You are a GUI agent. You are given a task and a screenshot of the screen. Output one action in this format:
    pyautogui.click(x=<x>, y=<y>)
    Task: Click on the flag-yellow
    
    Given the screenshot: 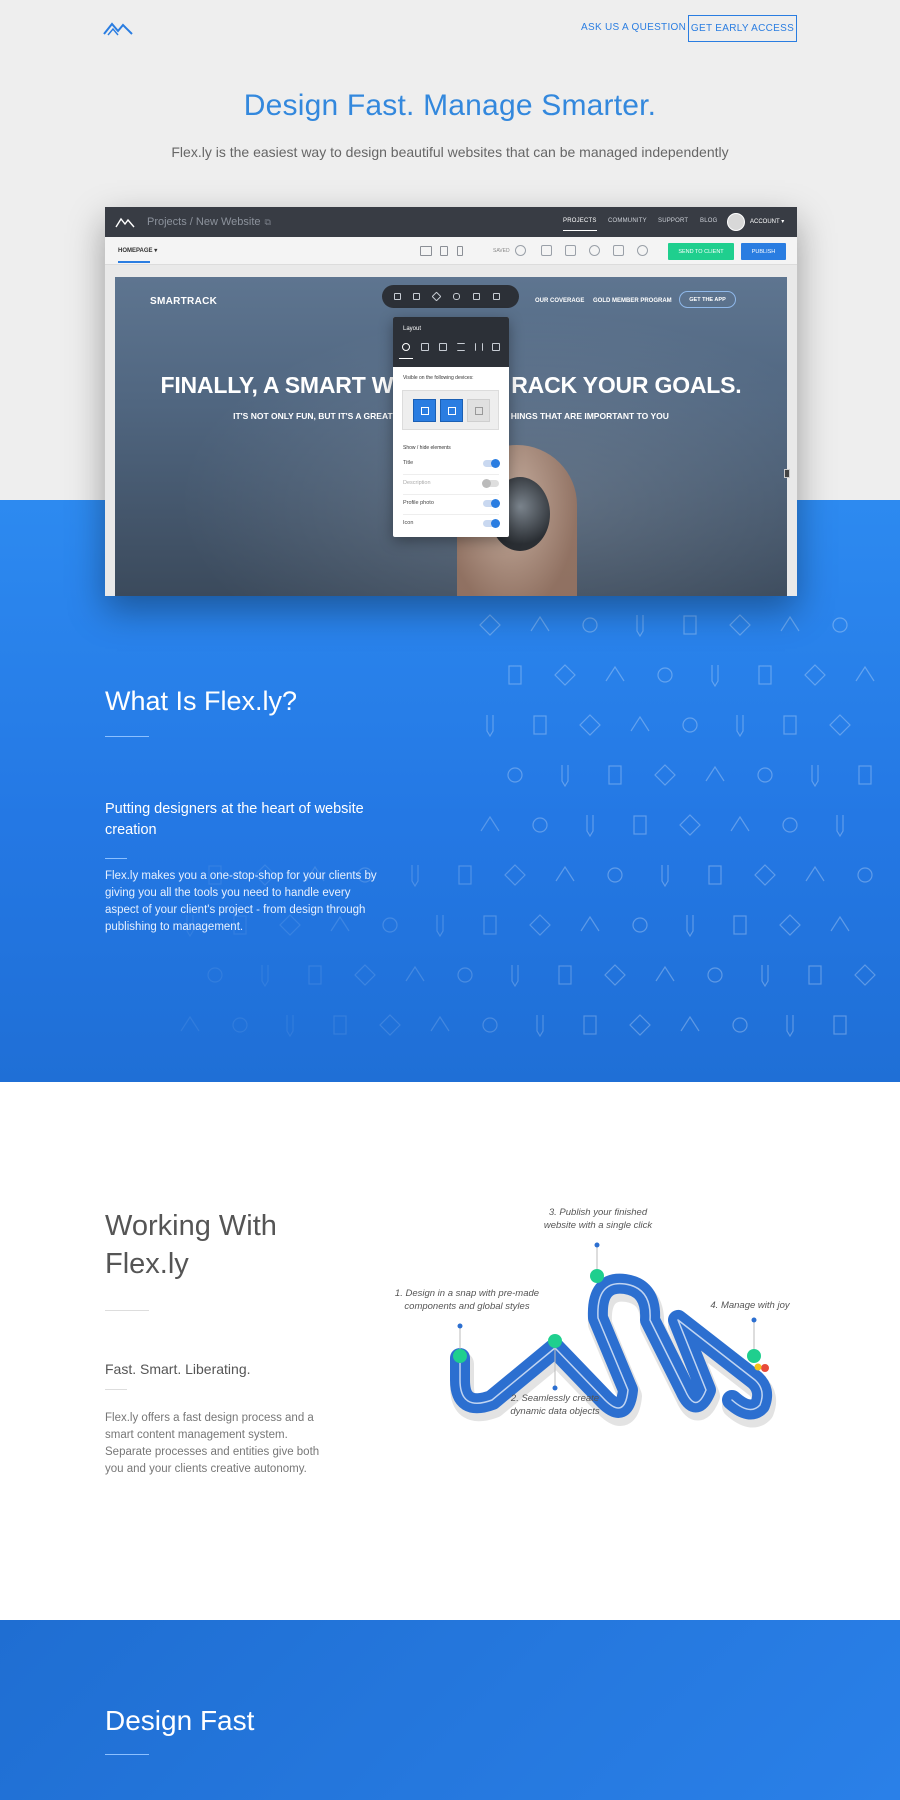 What is the action you would take?
    pyautogui.click(x=758, y=1367)
    